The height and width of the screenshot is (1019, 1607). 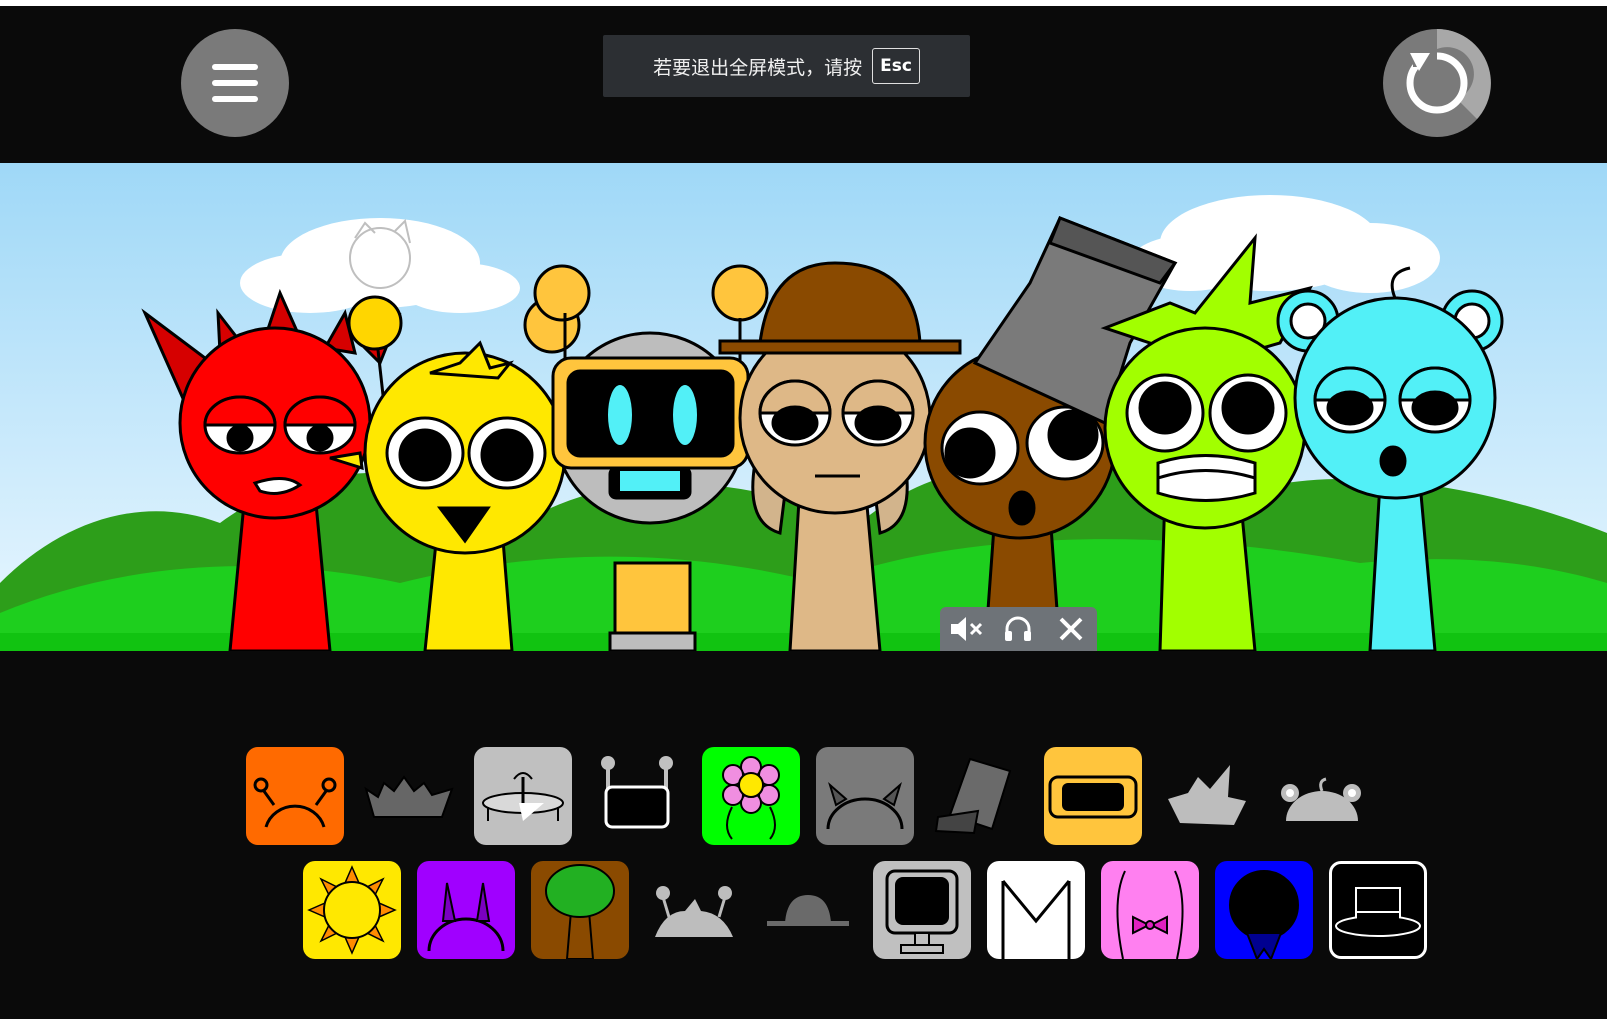 I want to click on restart-icon, so click(x=1448, y=74).